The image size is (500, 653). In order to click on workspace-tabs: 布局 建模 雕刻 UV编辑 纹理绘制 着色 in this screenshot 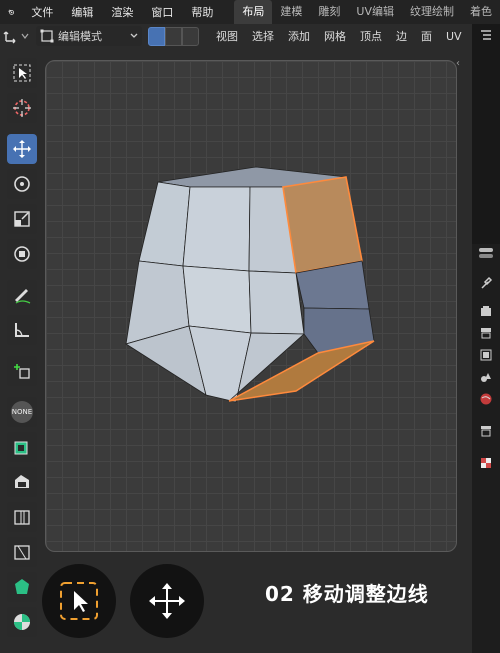, I will do `click(367, 12)`.